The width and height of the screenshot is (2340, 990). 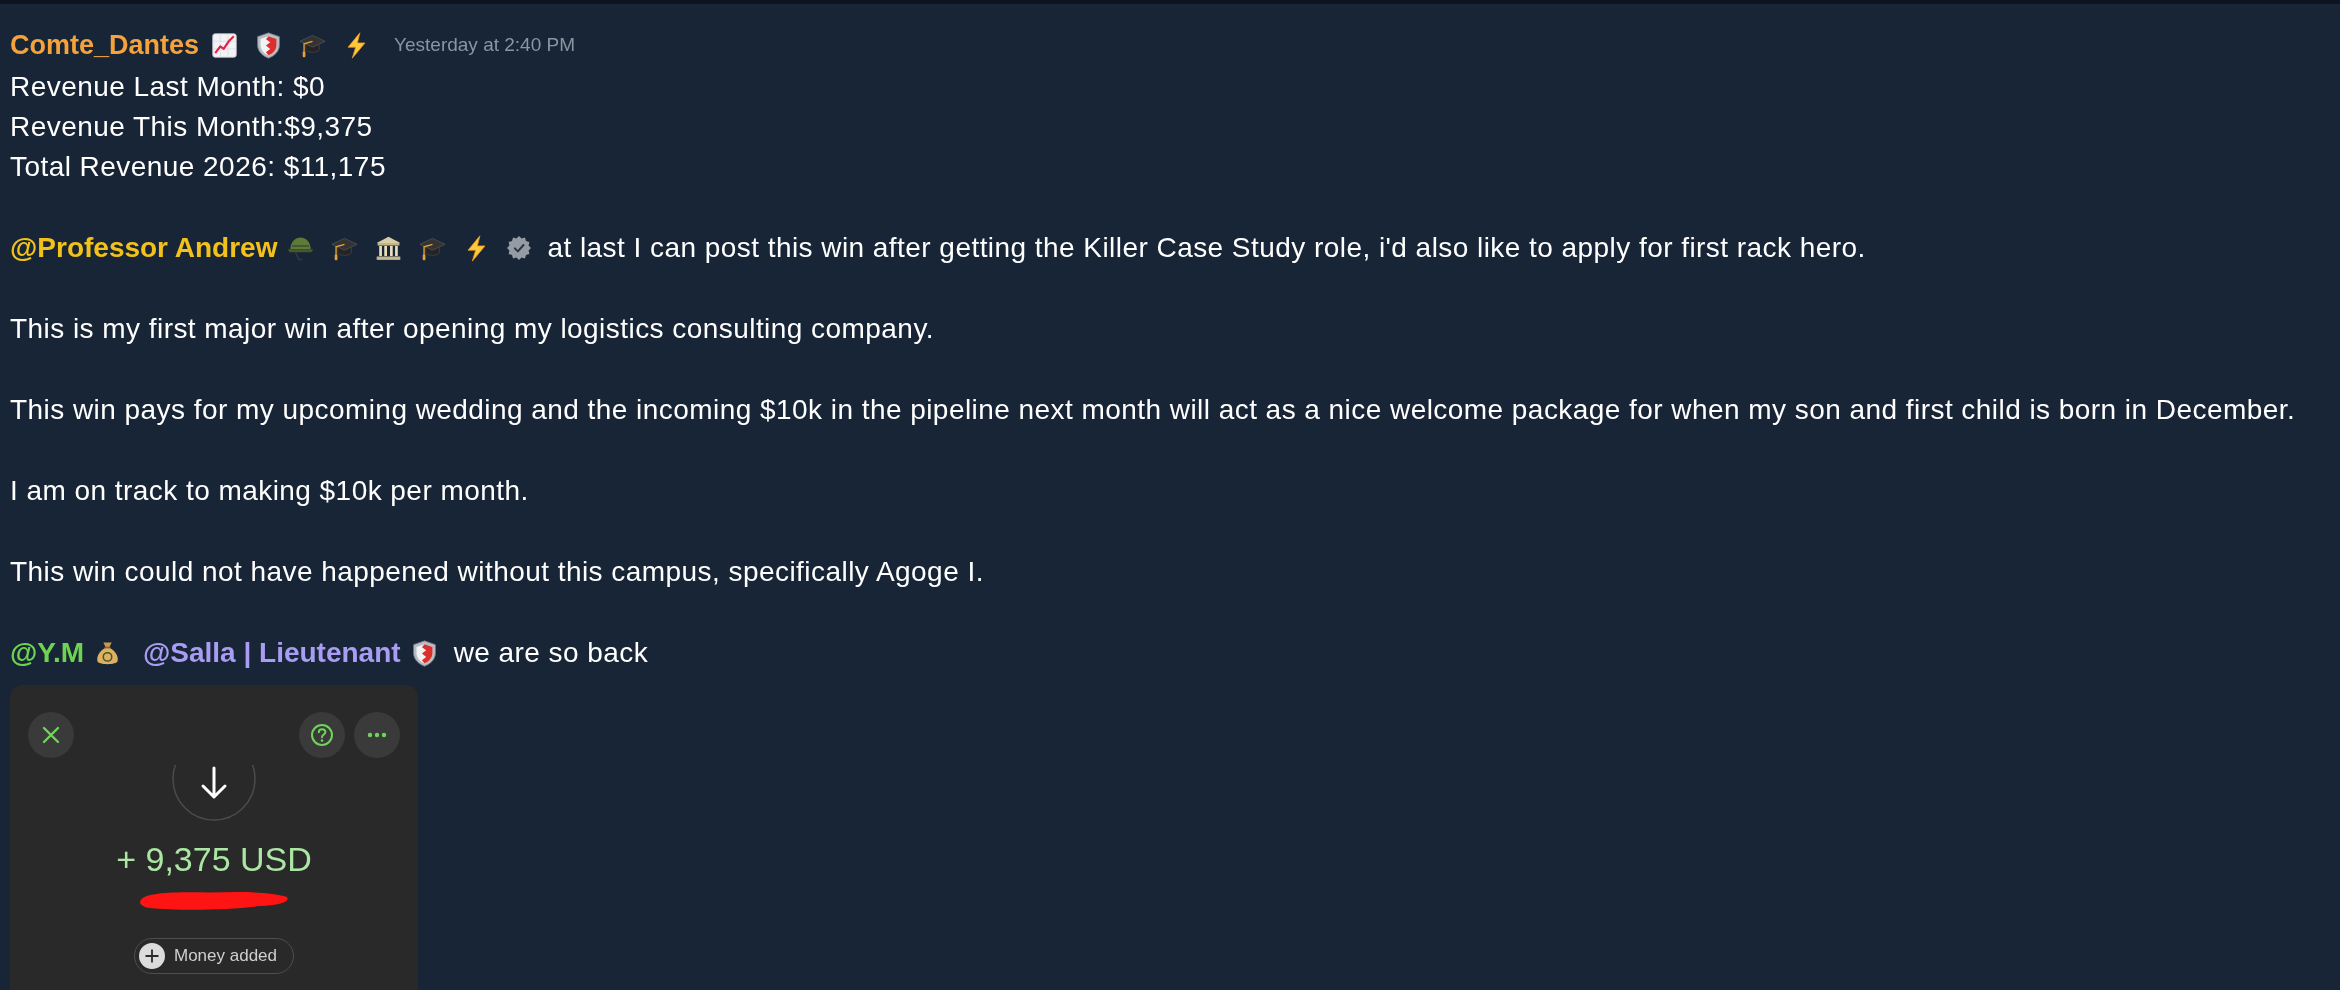 What do you see at coordinates (269, 491) in the screenshot?
I see `message-text: I am on track to making $10k per month.` at bounding box center [269, 491].